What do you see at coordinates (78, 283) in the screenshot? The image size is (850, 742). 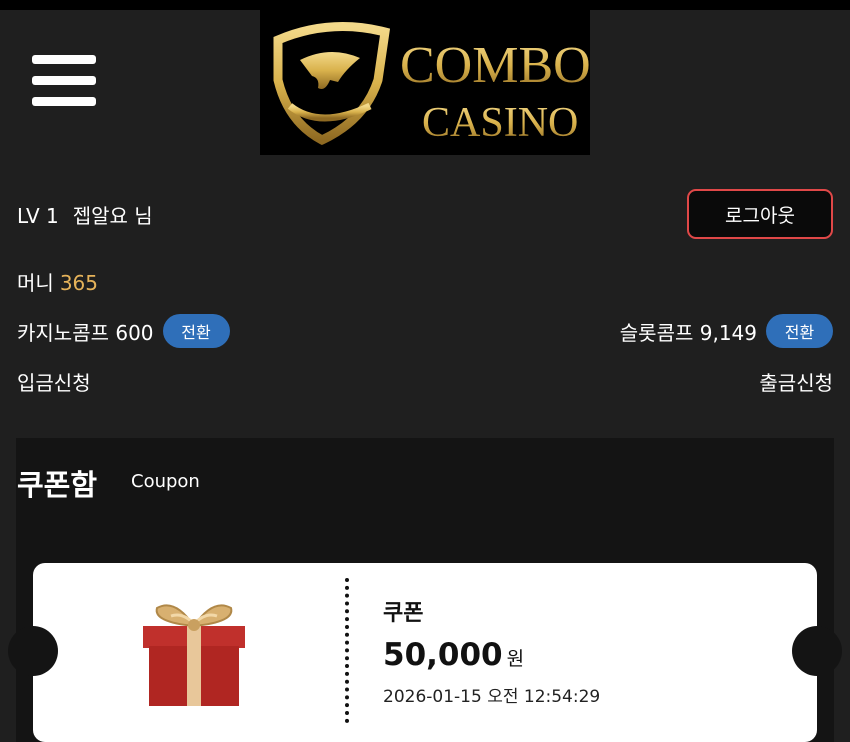 I see `money-value: 365` at bounding box center [78, 283].